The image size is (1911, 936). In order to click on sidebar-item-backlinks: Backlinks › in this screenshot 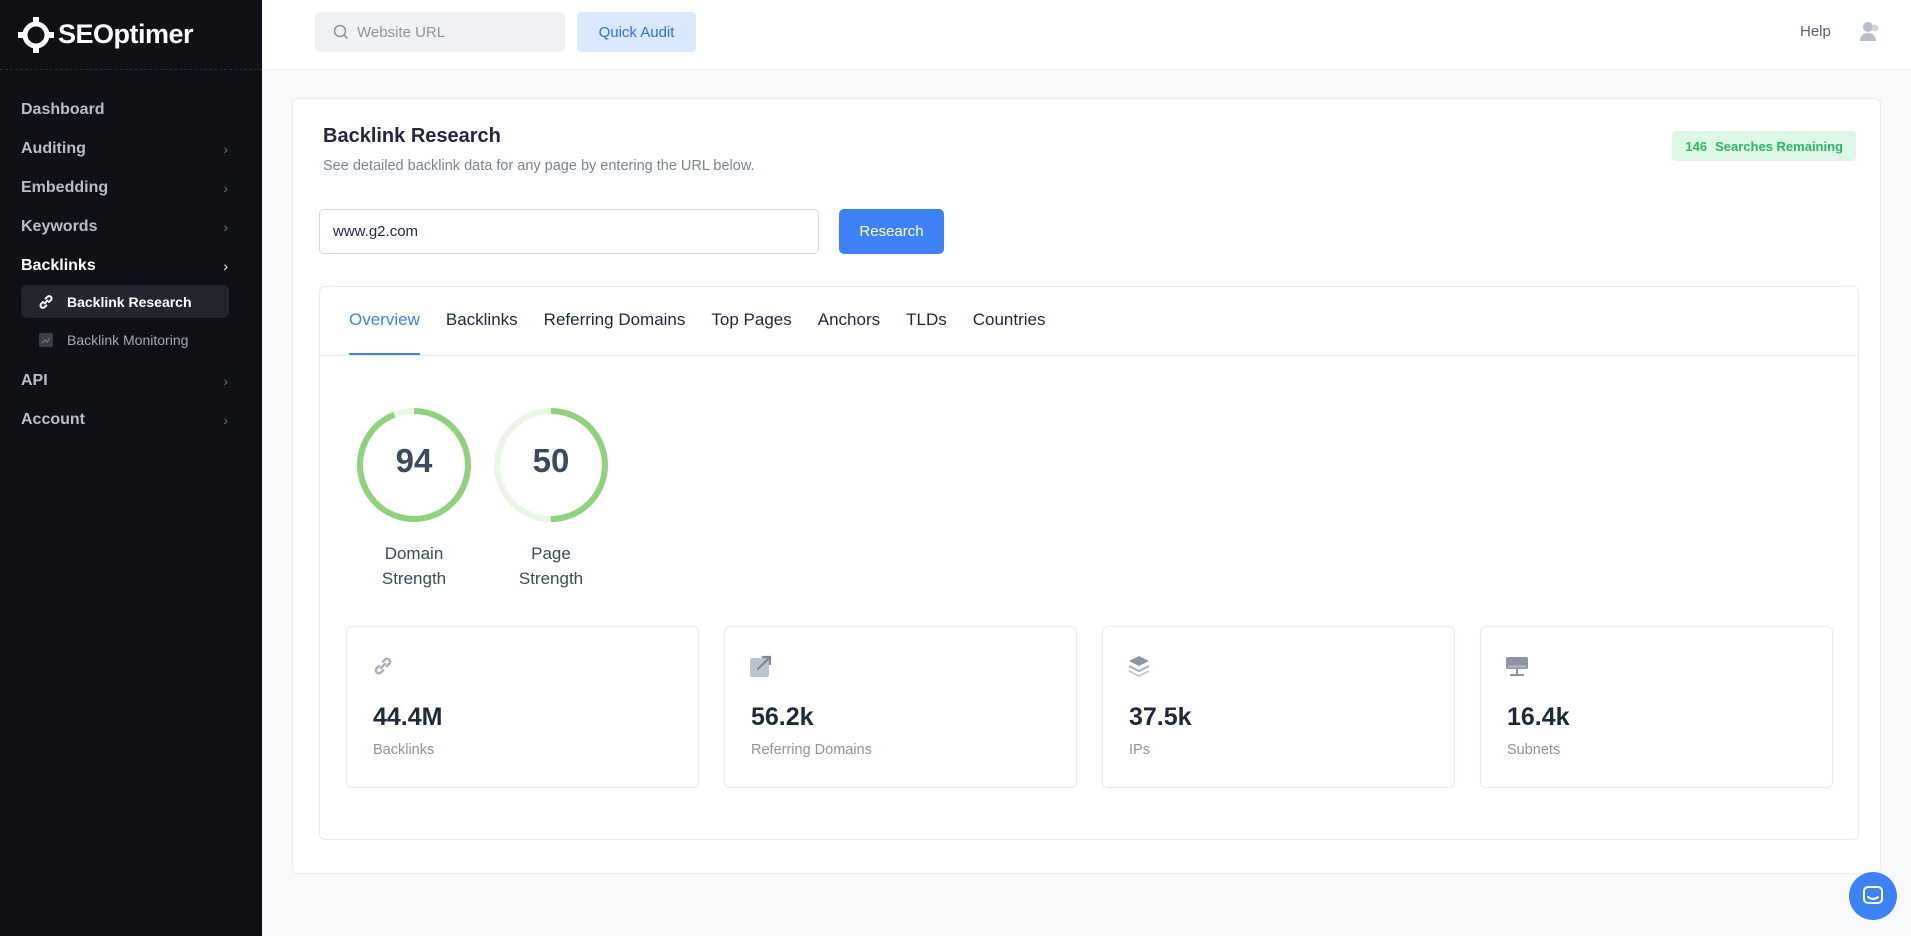, I will do `click(131, 265)`.